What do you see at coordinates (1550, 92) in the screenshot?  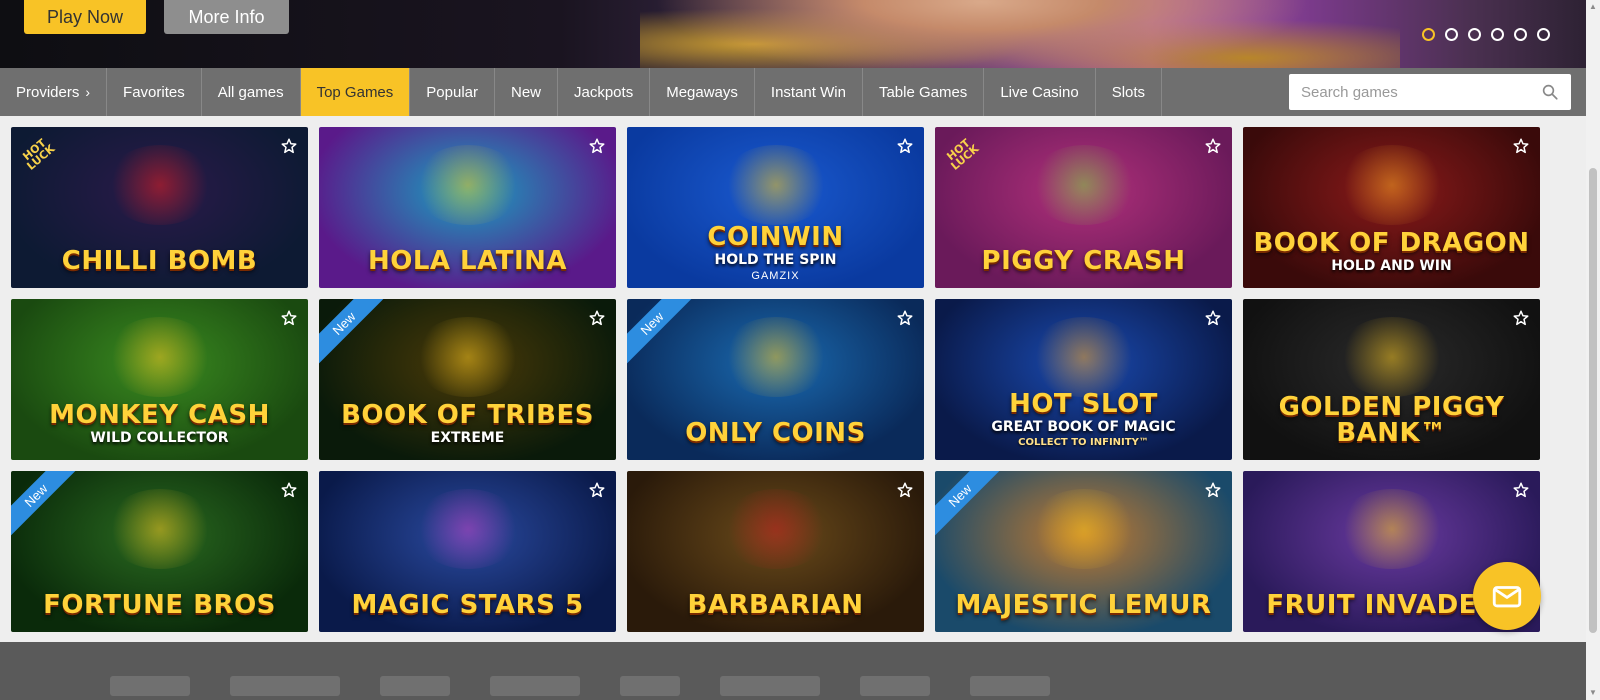 I see `search-icon` at bounding box center [1550, 92].